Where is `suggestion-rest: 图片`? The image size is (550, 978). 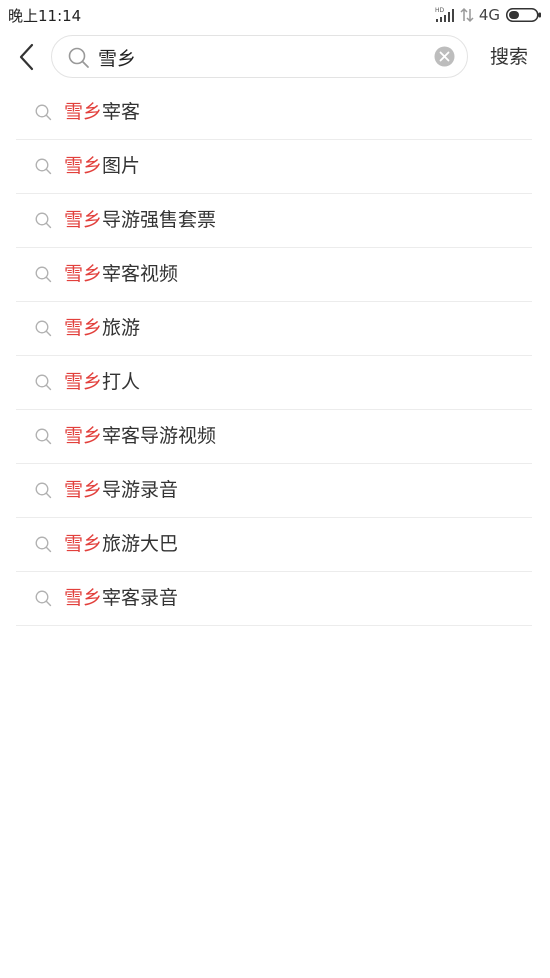 suggestion-rest: 图片 is located at coordinates (121, 166).